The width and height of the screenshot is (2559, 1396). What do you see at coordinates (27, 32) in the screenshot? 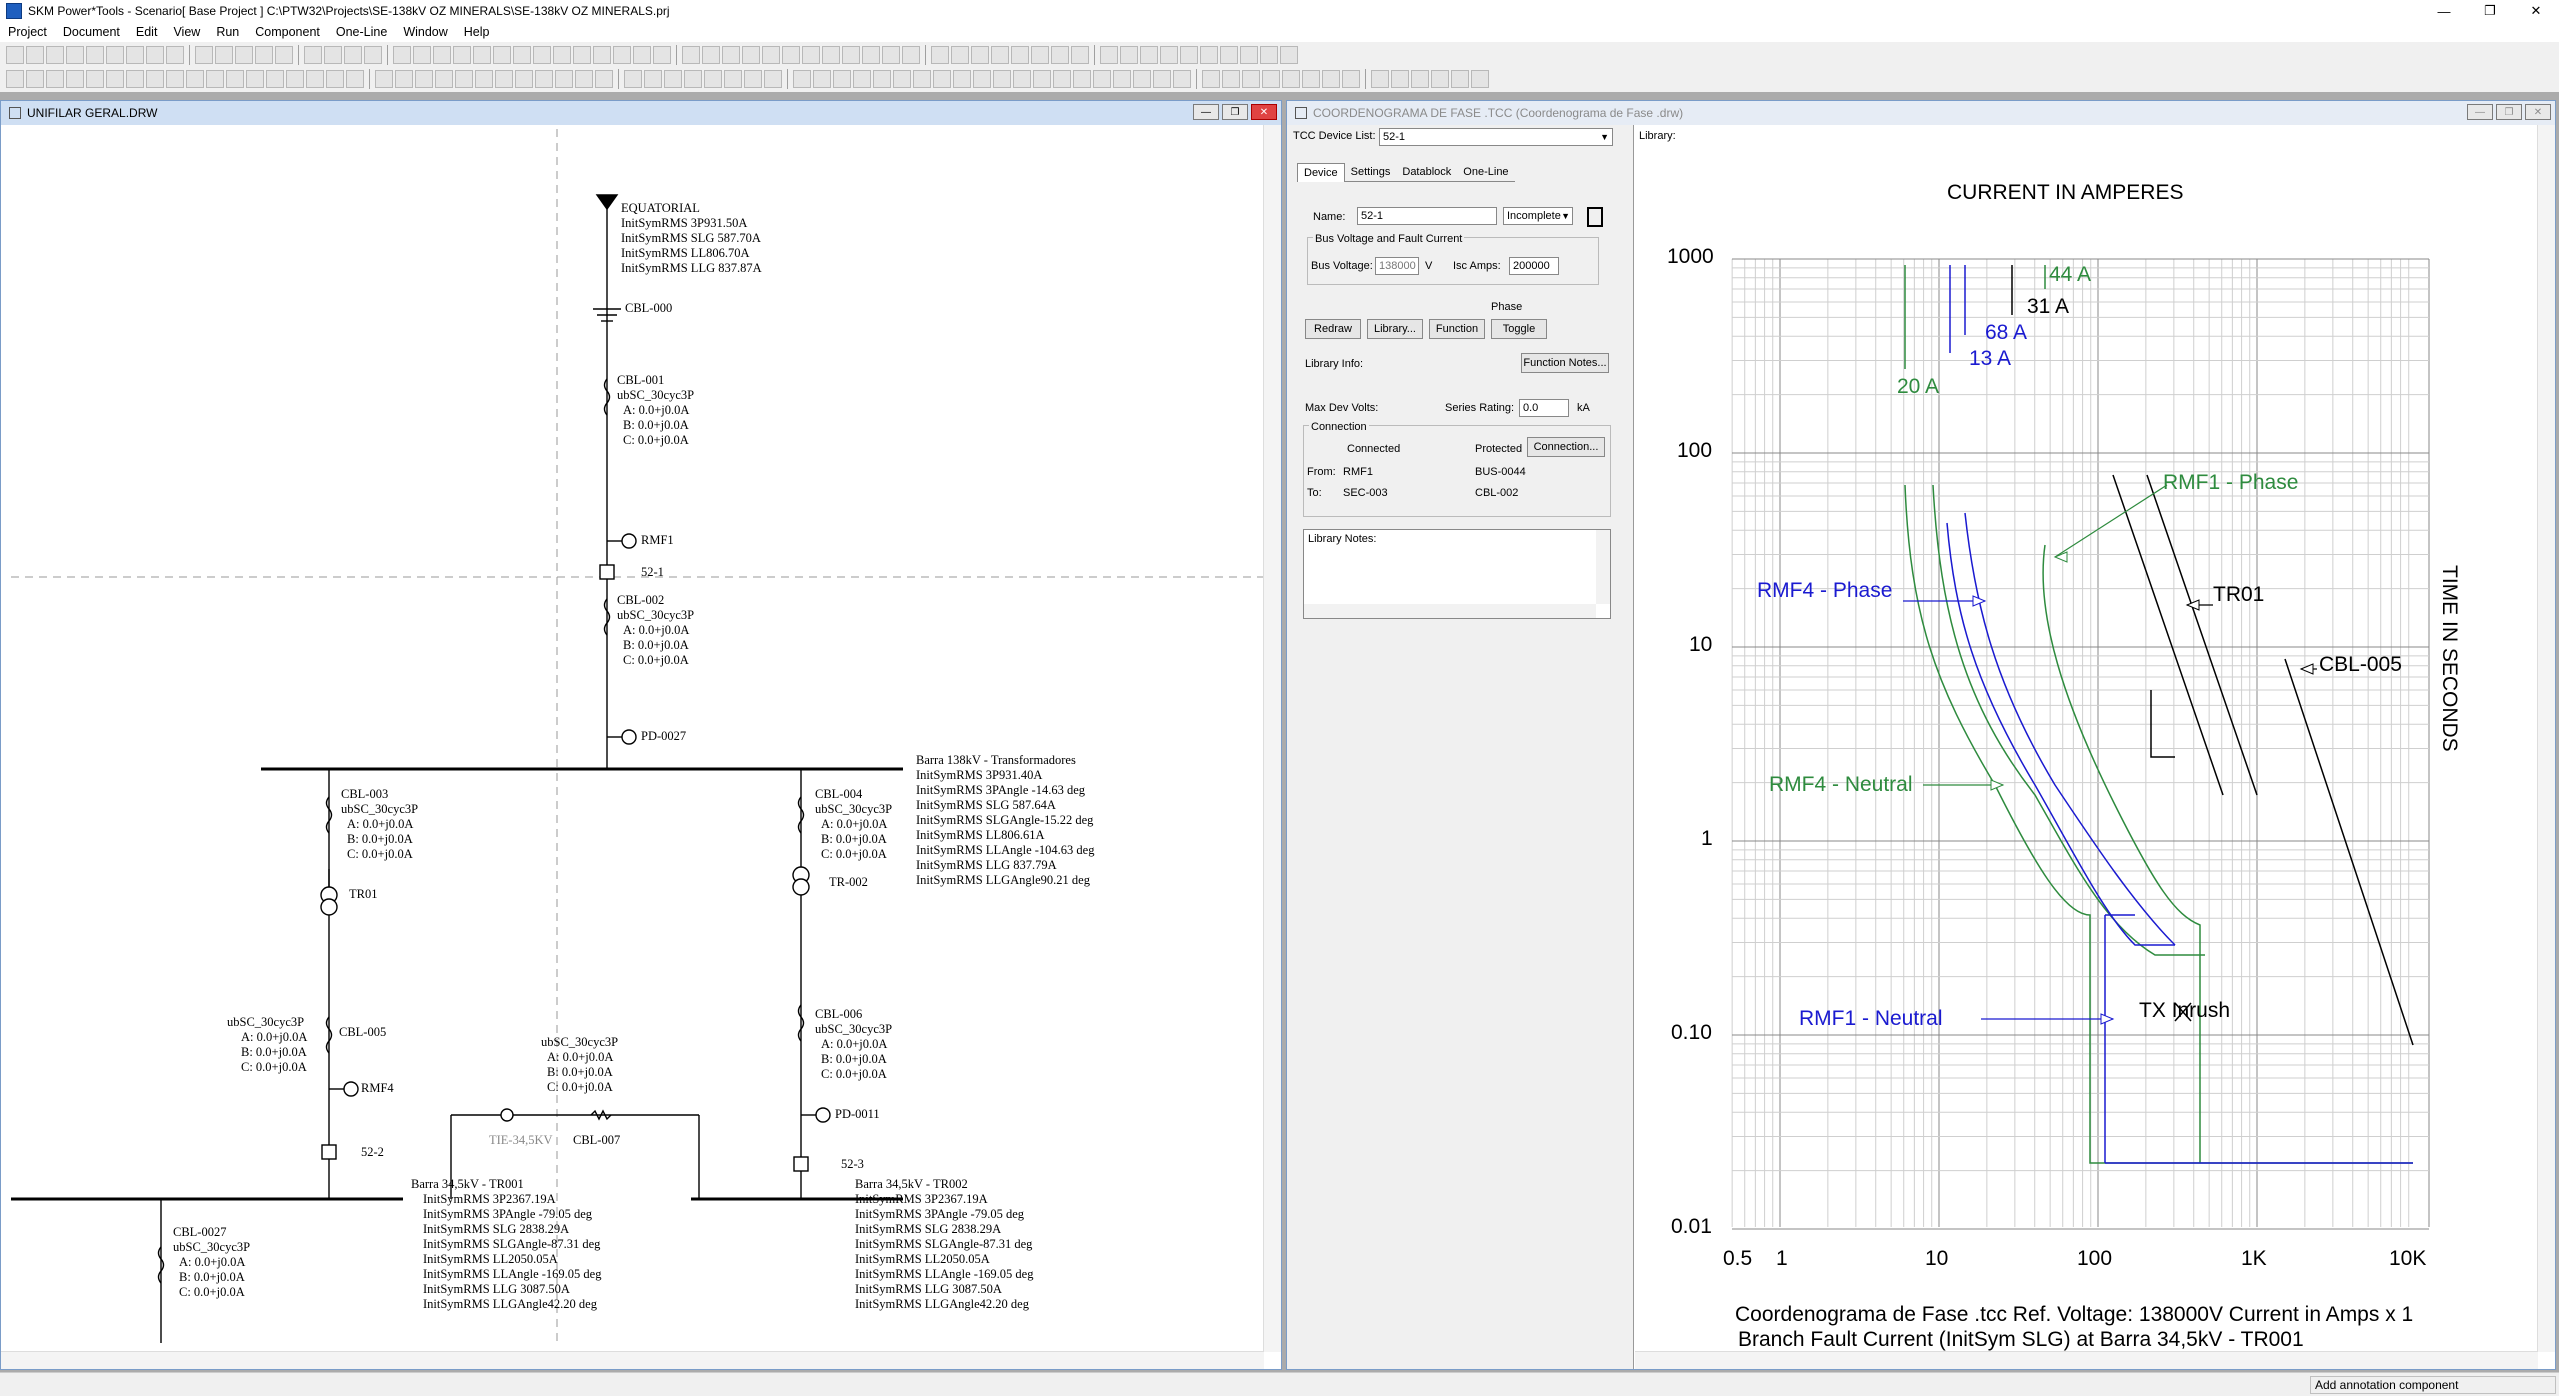
I see `menu-project: Project` at bounding box center [27, 32].